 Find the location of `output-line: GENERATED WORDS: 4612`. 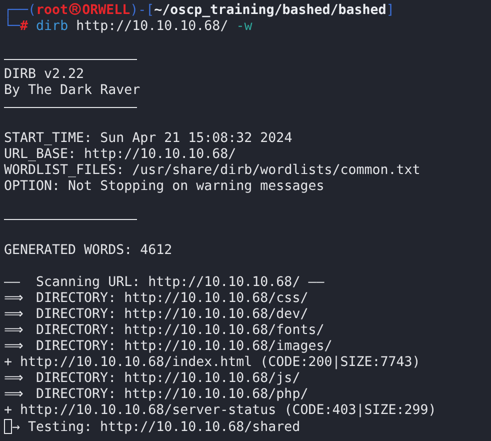

output-line: GENERATED WORDS: 4612 is located at coordinates (88, 250).